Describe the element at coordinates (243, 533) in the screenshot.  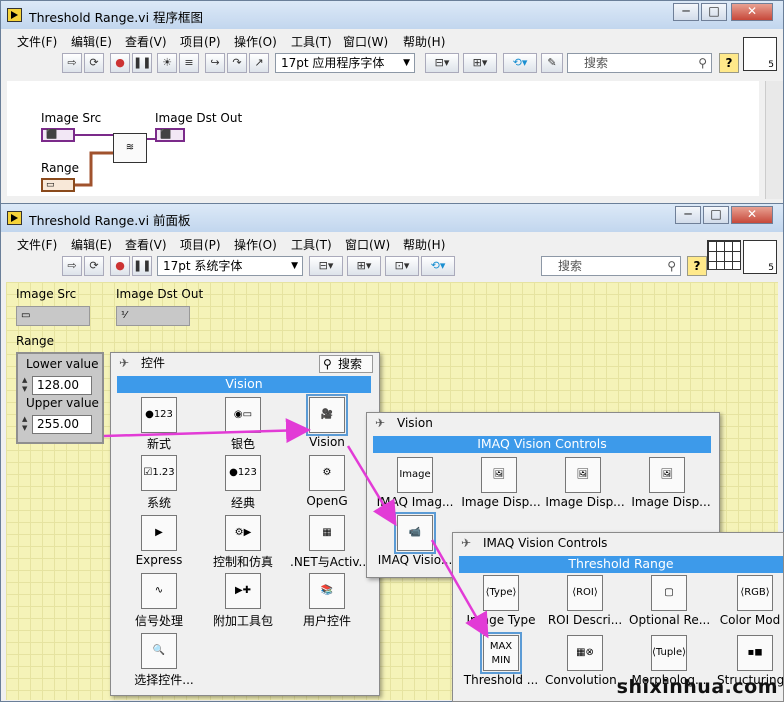
I see `control-simulation-palette-icon: ⚙▶` at that location.